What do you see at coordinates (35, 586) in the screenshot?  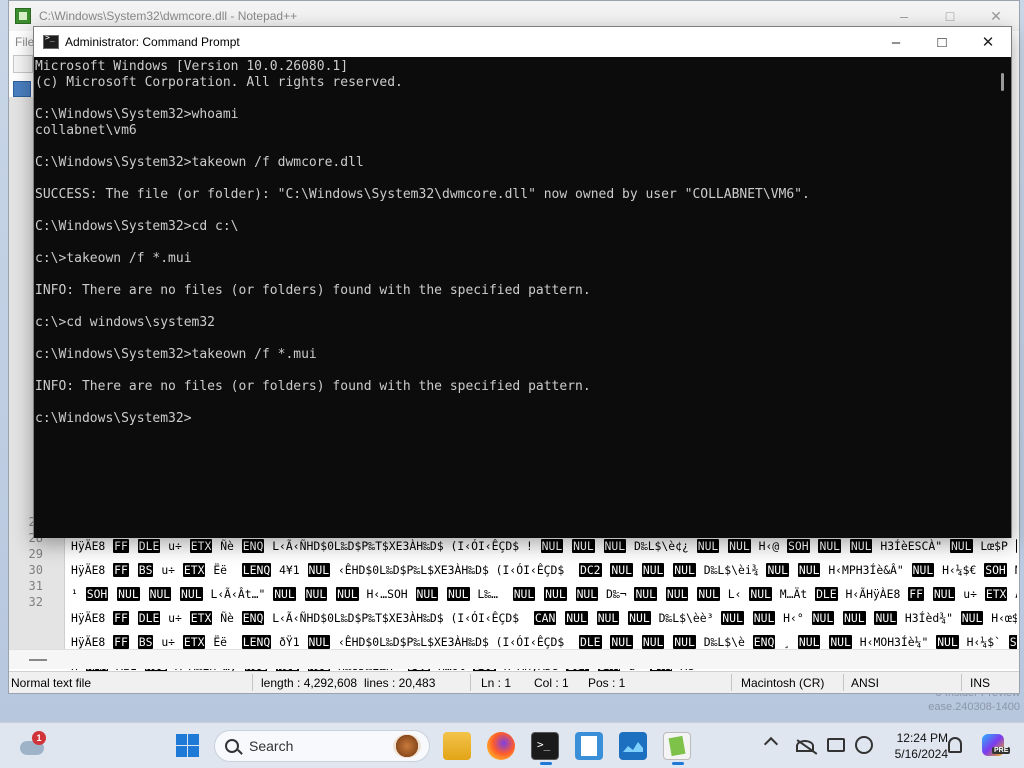 I see `line-number: 31` at bounding box center [35, 586].